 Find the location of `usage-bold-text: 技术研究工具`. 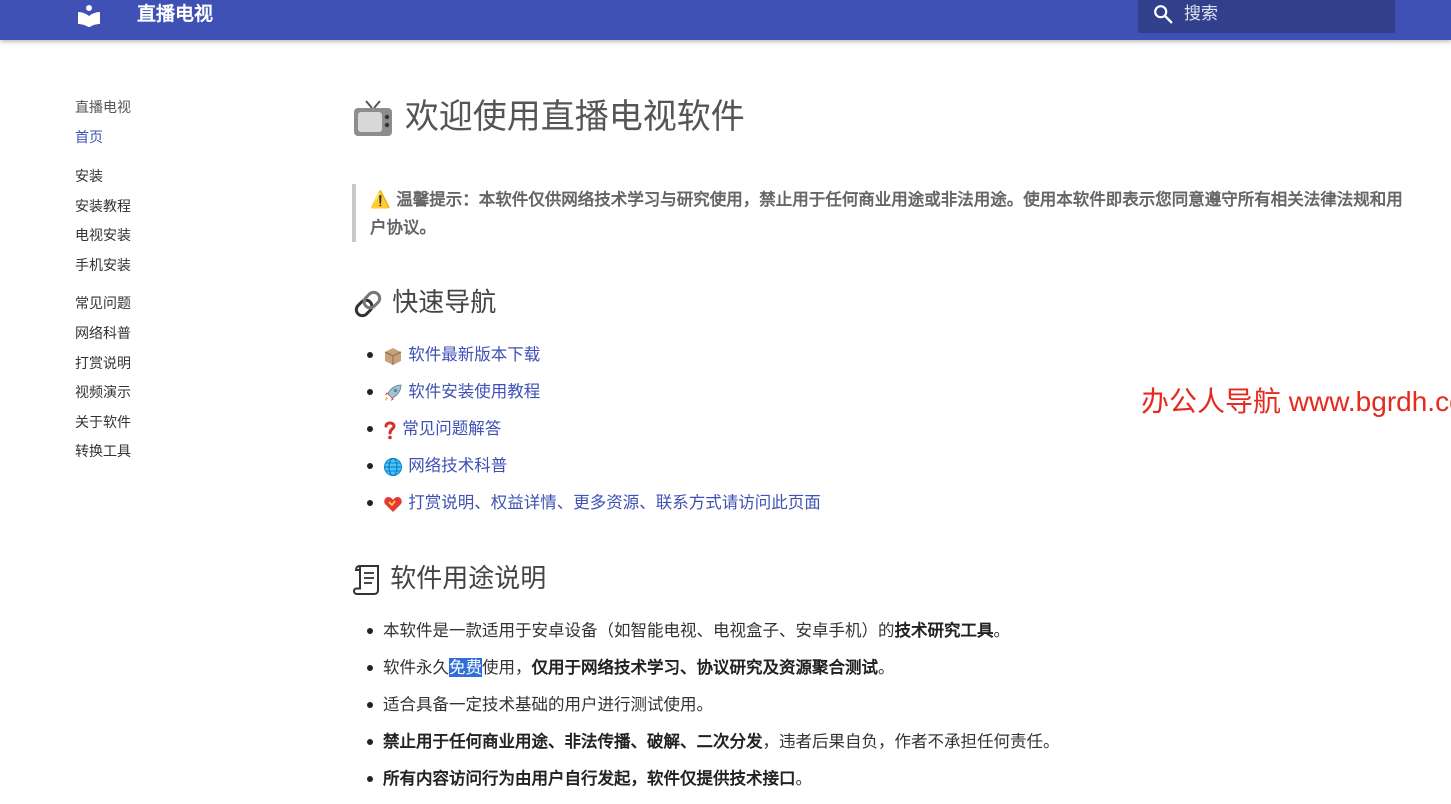

usage-bold-text: 技术研究工具 is located at coordinates (944, 630).